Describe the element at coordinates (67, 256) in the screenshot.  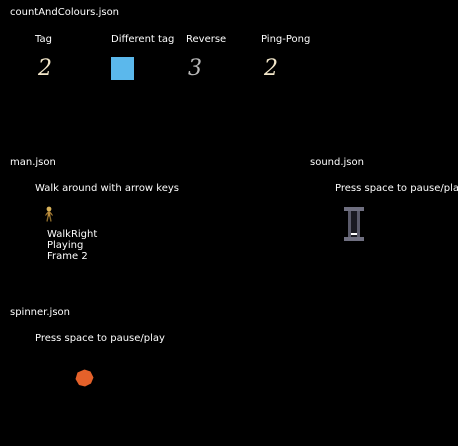
I see `man-animation-frame: Frame 2` at that location.